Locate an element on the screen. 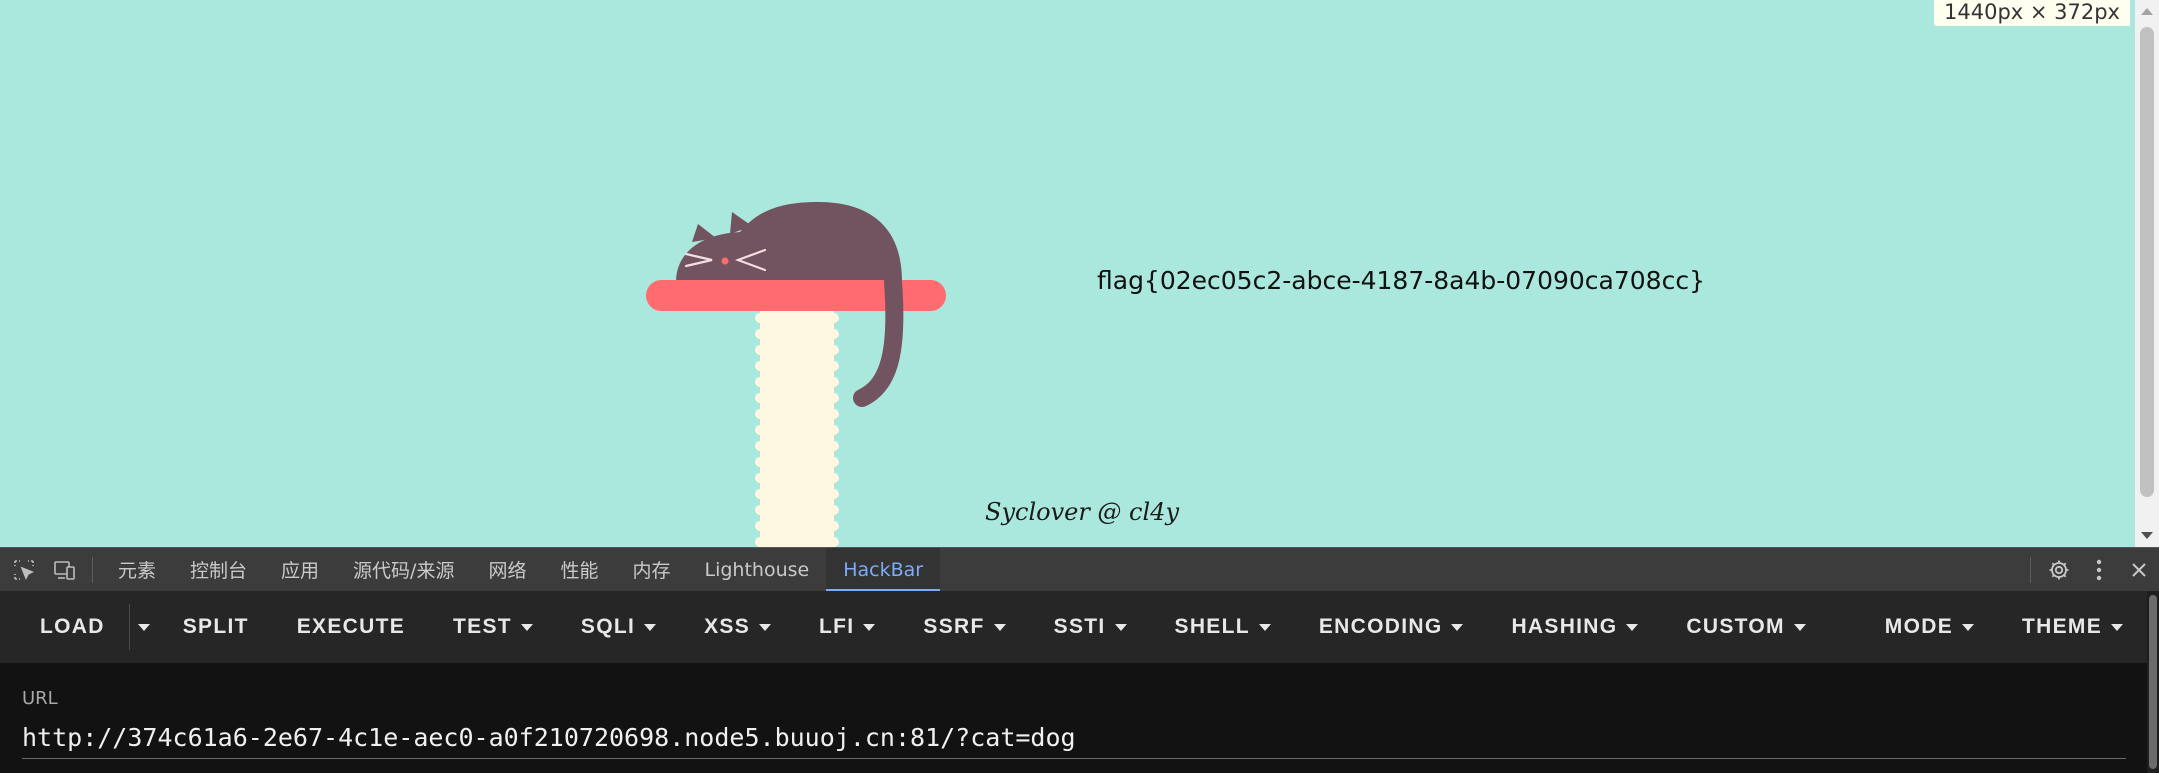 The width and height of the screenshot is (2159, 773). tab-memory: 内存 is located at coordinates (651, 570).